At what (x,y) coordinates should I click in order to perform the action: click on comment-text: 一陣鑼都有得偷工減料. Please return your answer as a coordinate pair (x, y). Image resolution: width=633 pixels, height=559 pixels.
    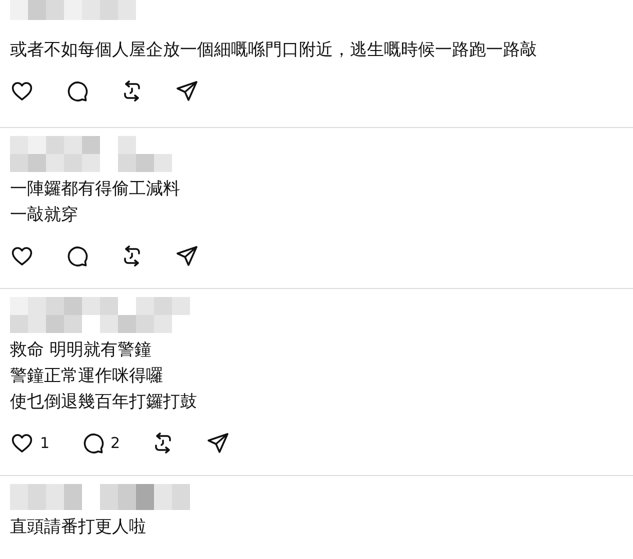
    Looking at the image, I should click on (95, 189).